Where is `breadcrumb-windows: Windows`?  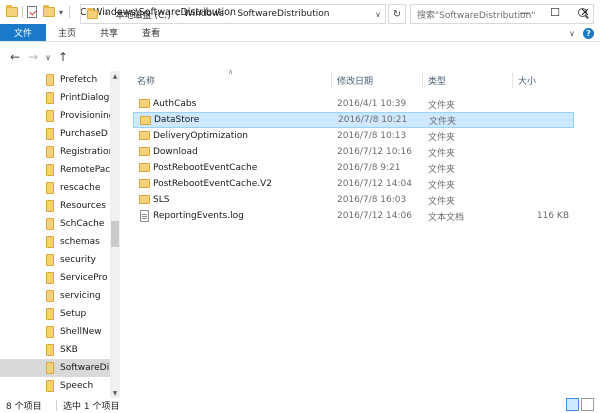 breadcrumb-windows: Windows is located at coordinates (204, 14).